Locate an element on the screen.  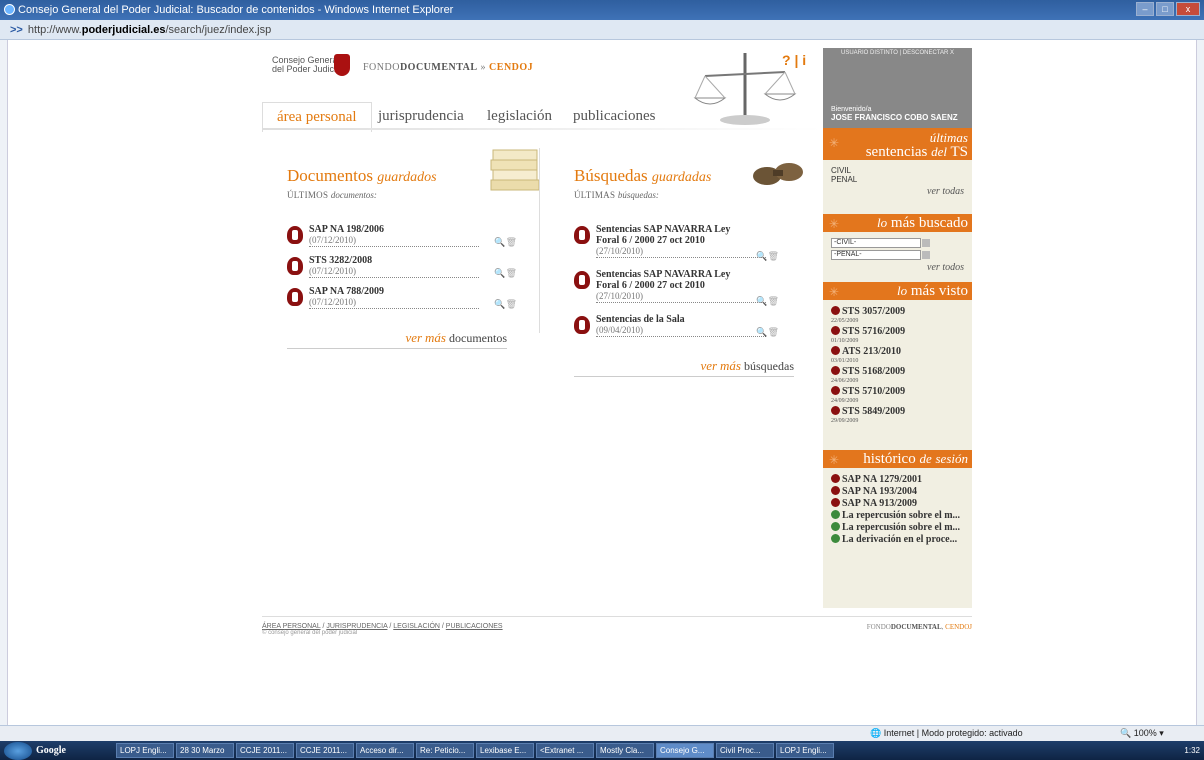
ver-todas-link: ver todas is located at coordinates (897, 191).